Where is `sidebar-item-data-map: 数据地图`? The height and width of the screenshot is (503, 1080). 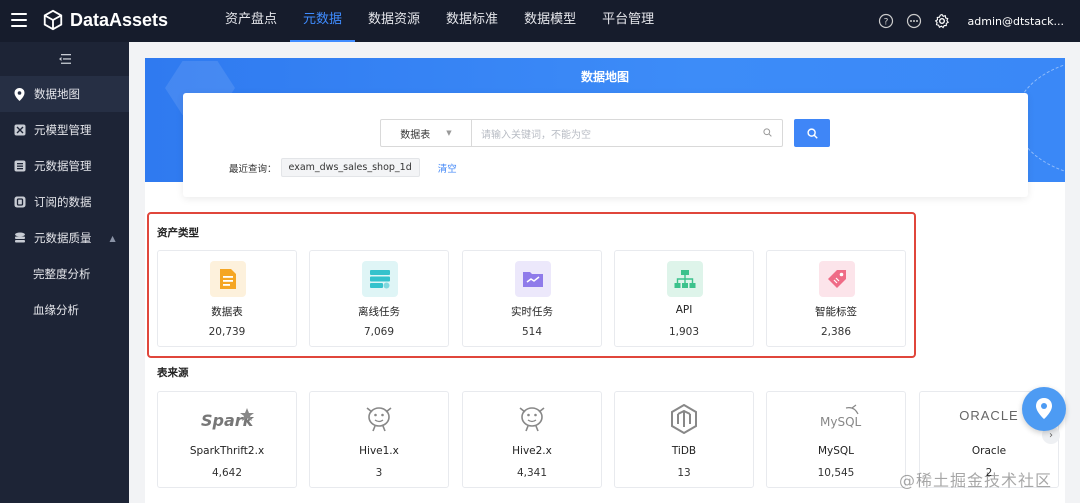
sidebar-item-data-map: 数据地图 is located at coordinates (64, 94).